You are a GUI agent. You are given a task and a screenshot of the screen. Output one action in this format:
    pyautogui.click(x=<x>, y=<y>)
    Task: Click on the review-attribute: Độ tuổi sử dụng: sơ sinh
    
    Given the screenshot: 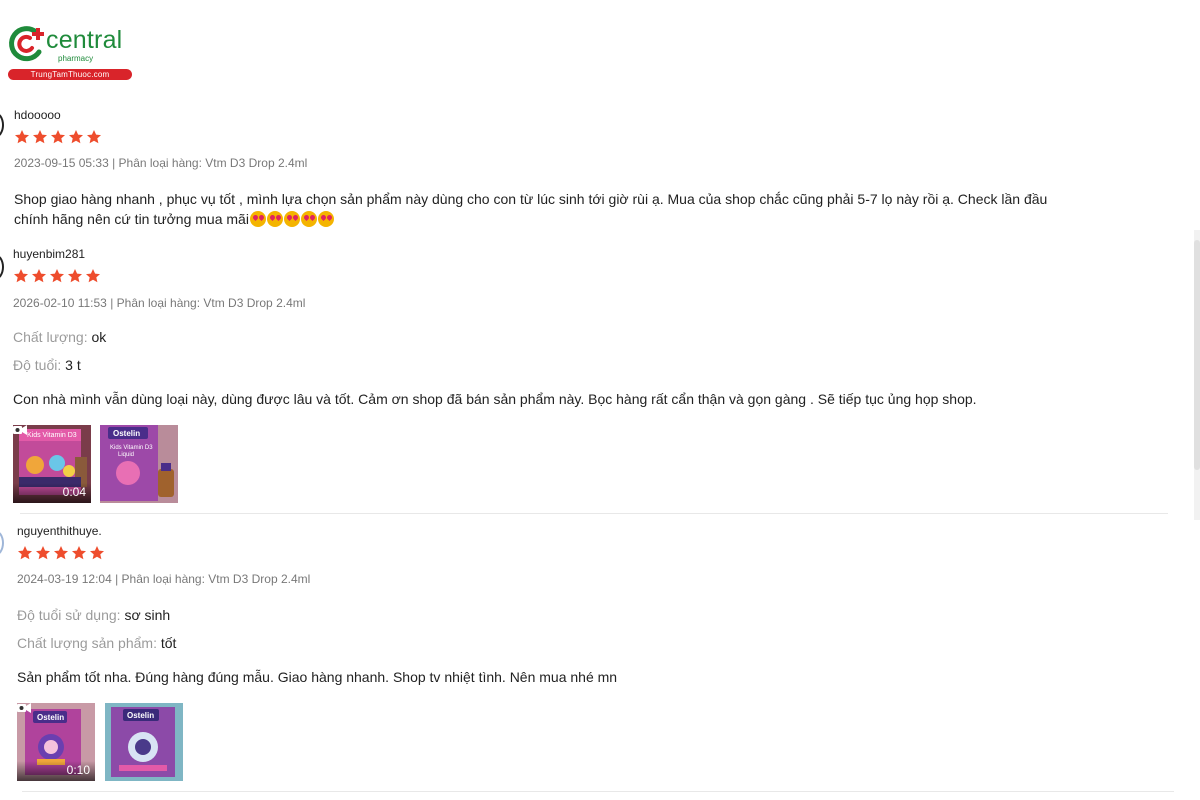 What is the action you would take?
    pyautogui.click(x=93, y=615)
    